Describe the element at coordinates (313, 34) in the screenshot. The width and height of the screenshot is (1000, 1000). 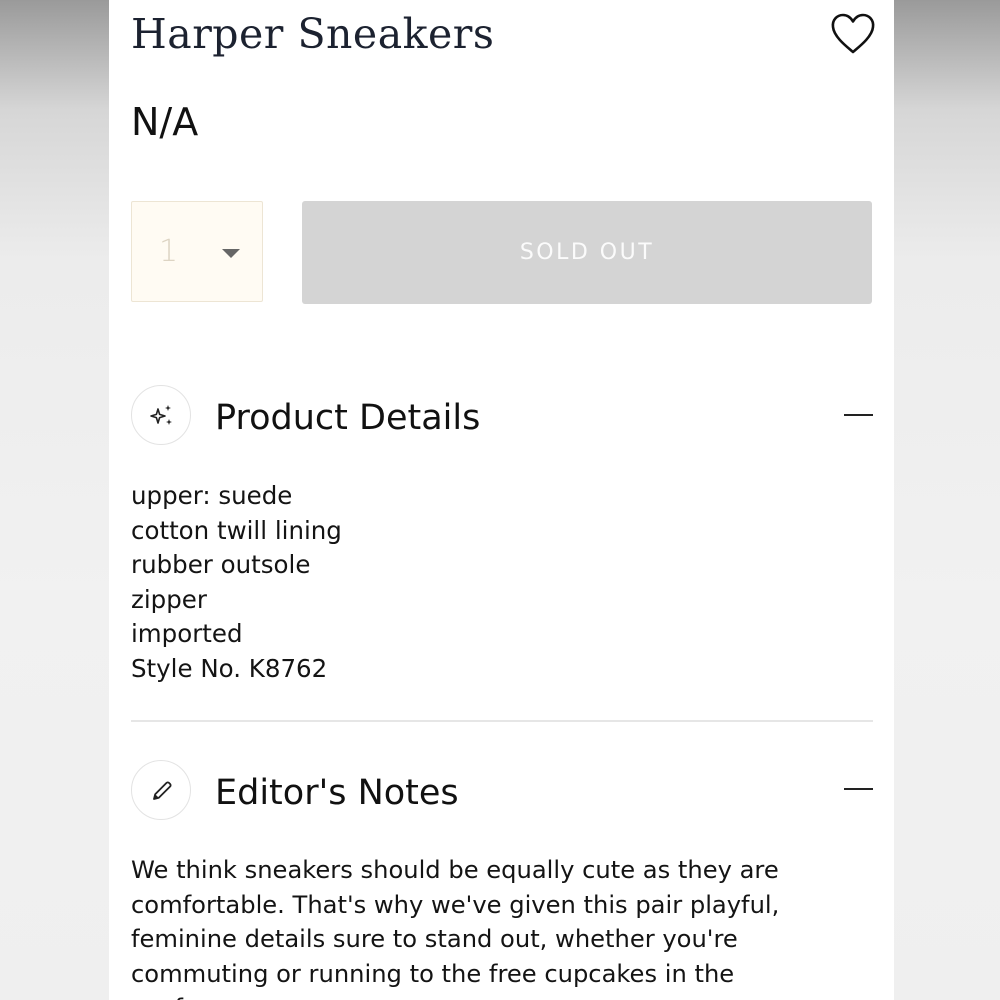
I see `product-title: Harper Sneakers` at that location.